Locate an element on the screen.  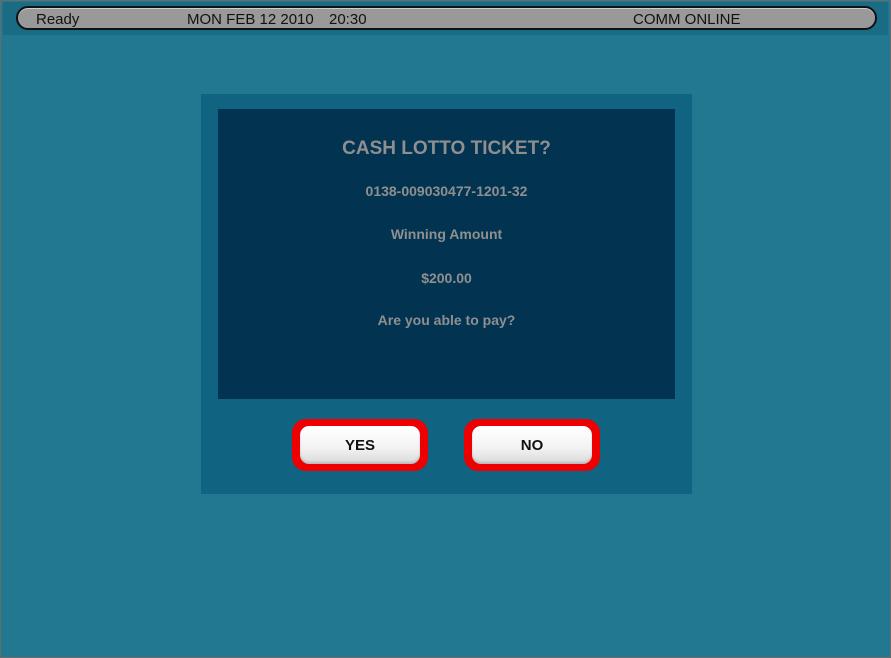
no-button-label: NO is located at coordinates (532, 445).